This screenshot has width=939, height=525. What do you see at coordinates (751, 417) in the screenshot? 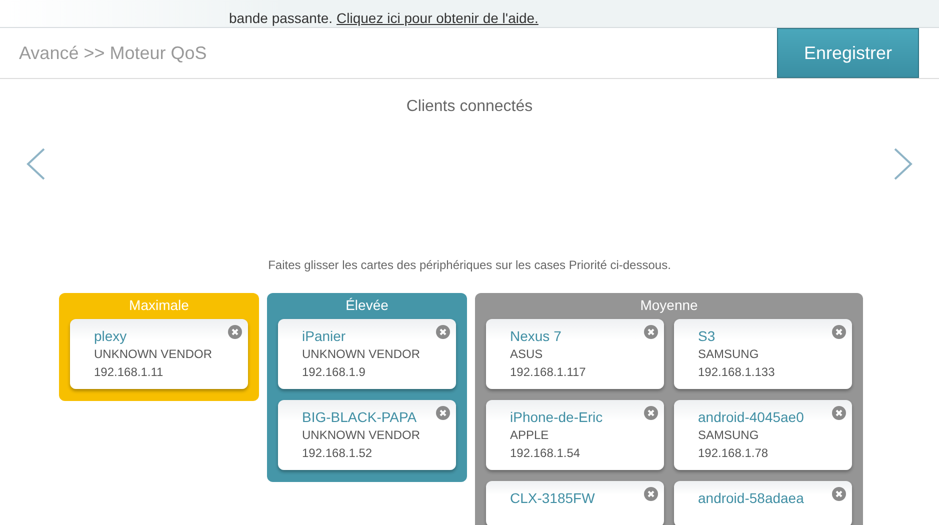
I see `device-name: android-4045ae0` at bounding box center [751, 417].